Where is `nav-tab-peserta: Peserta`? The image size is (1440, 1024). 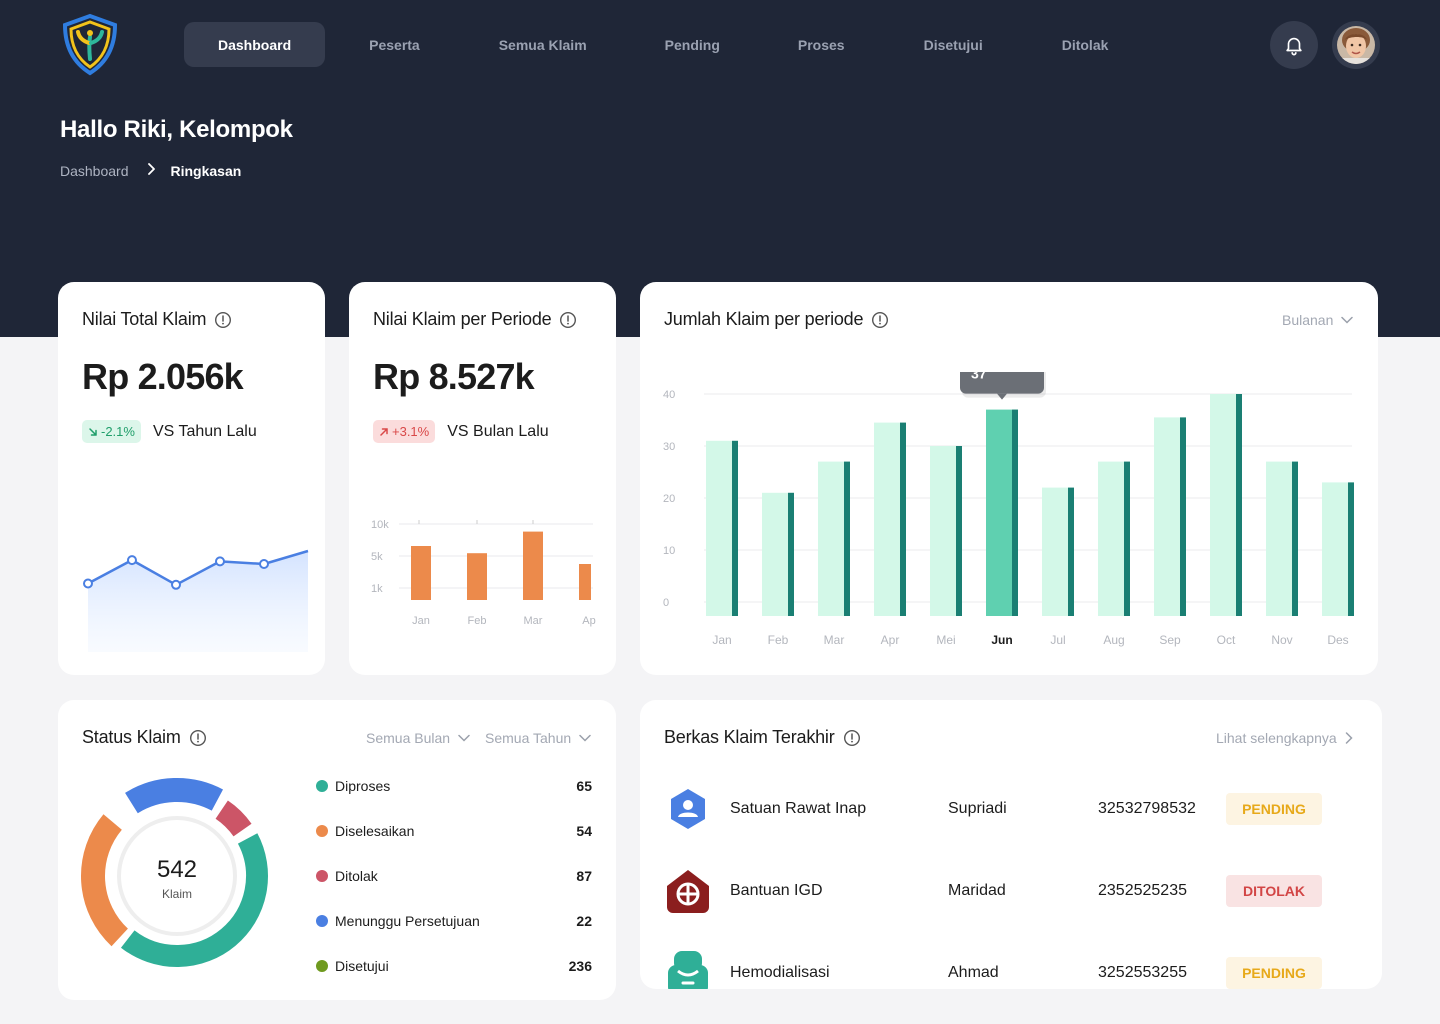 nav-tab-peserta: Peserta is located at coordinates (394, 44).